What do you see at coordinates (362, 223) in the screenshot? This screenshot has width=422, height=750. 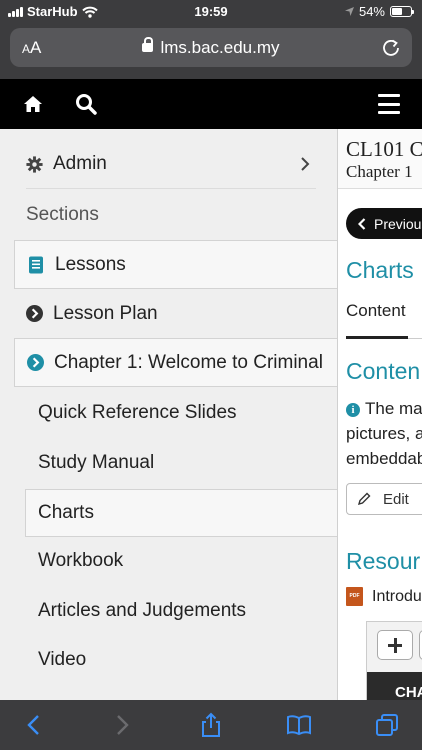 I see `chevron-left-icon` at bounding box center [362, 223].